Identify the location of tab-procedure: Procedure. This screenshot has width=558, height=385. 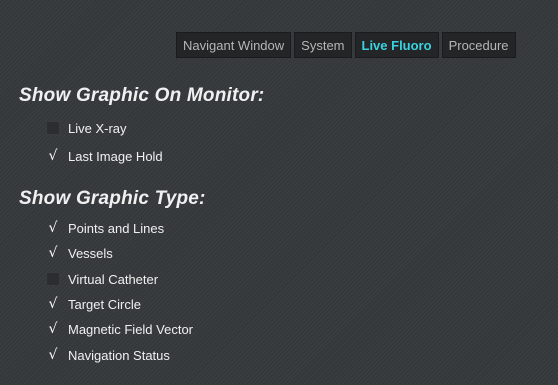
(478, 45).